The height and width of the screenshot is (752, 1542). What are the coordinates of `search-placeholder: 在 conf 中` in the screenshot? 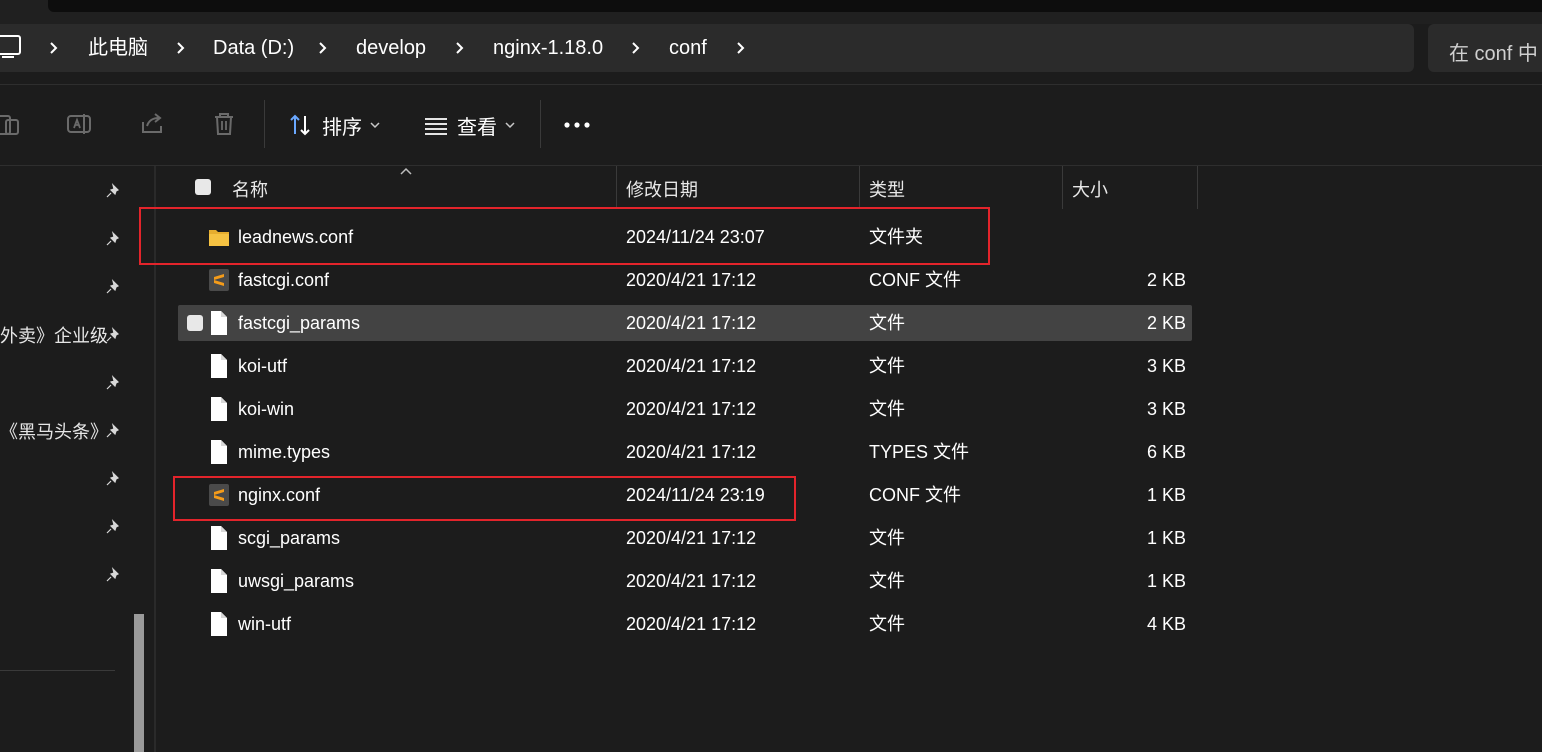 It's located at (1493, 54).